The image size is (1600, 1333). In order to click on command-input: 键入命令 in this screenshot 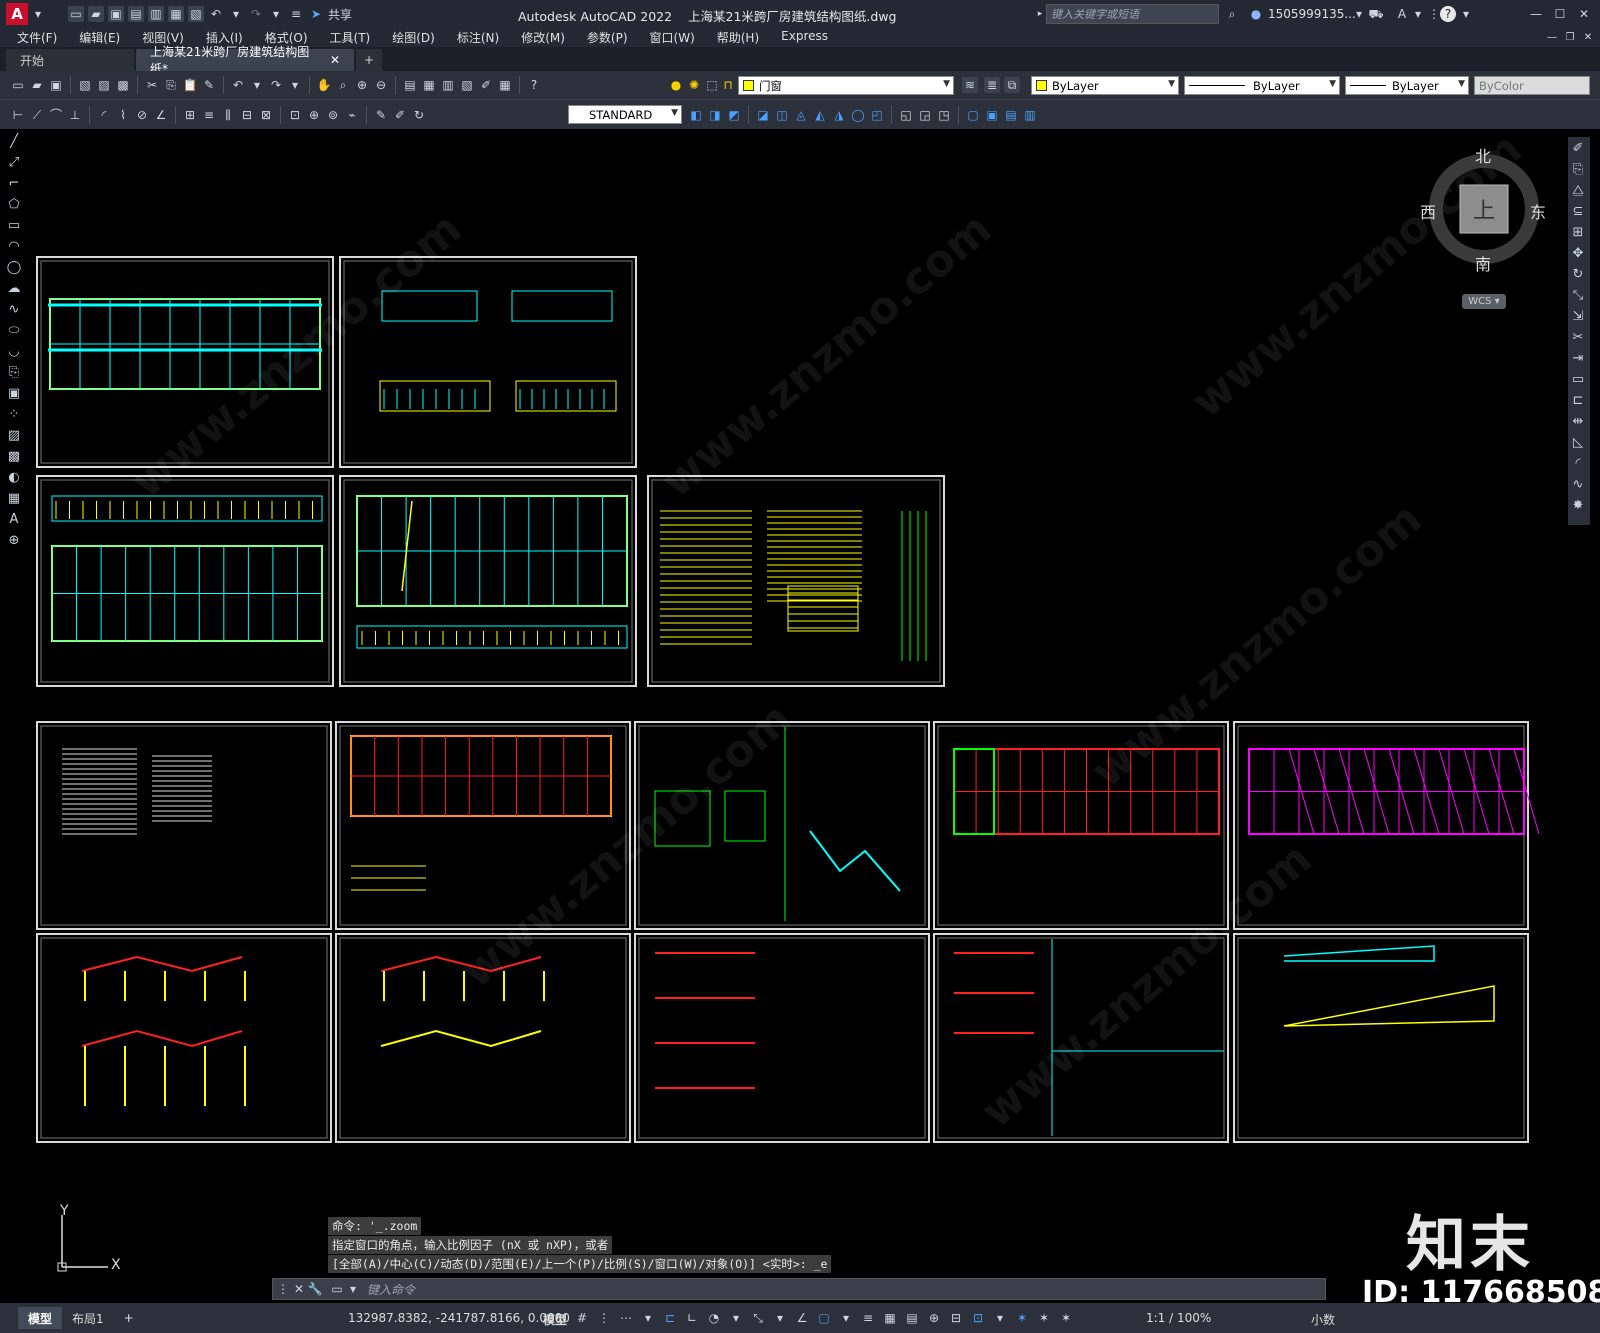, I will do `click(843, 1289)`.